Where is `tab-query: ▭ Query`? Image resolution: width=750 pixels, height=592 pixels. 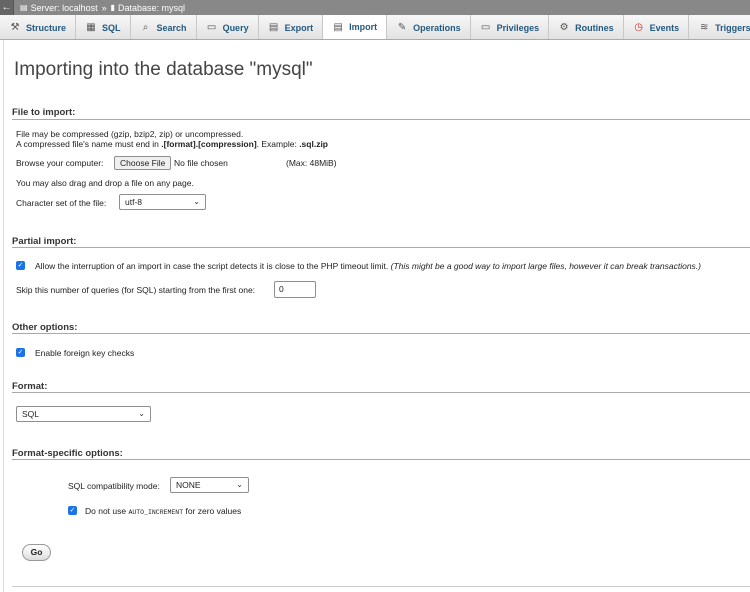 tab-query: ▭ Query is located at coordinates (228, 27).